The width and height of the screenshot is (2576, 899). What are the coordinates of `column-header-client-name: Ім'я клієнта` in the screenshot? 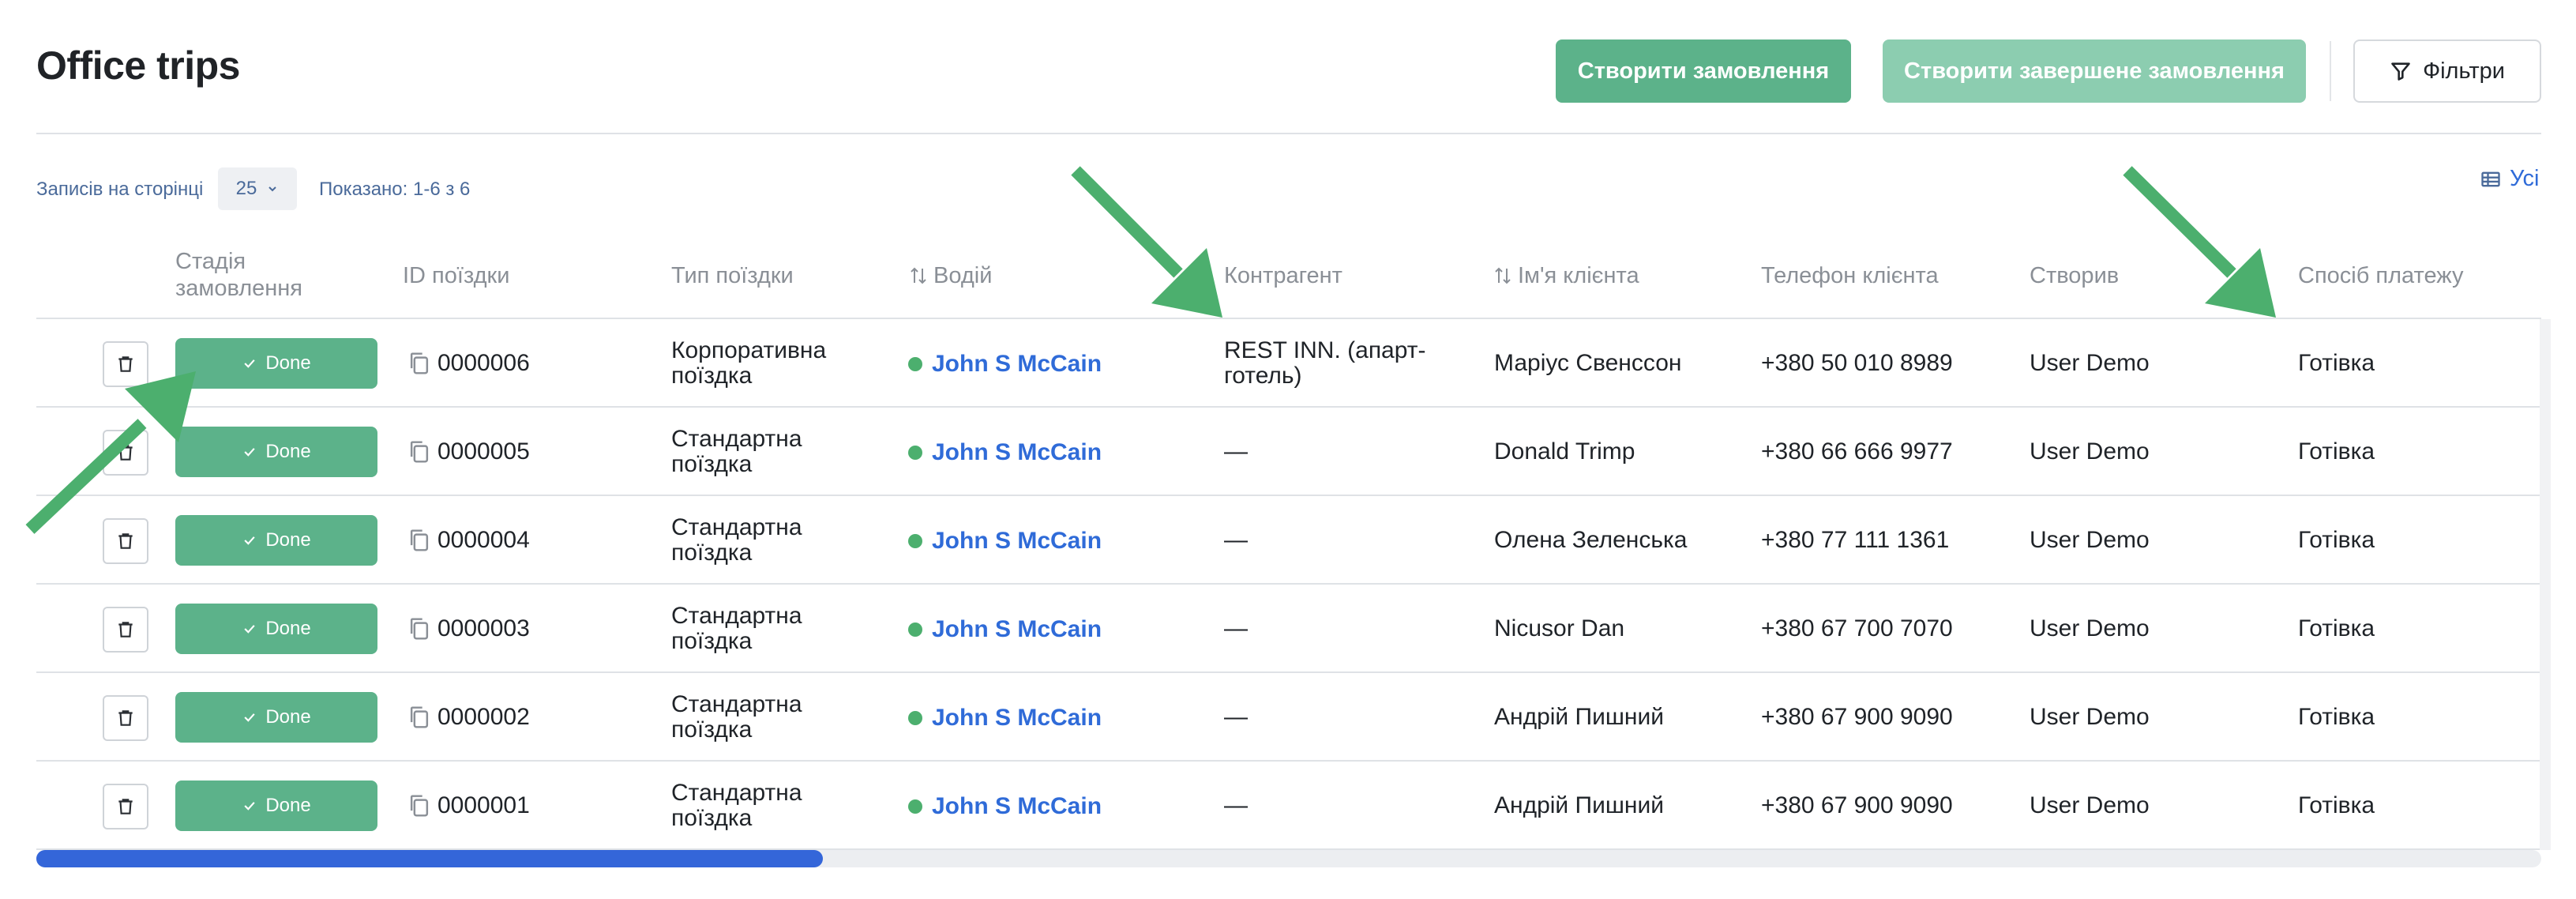 It's located at (1566, 275).